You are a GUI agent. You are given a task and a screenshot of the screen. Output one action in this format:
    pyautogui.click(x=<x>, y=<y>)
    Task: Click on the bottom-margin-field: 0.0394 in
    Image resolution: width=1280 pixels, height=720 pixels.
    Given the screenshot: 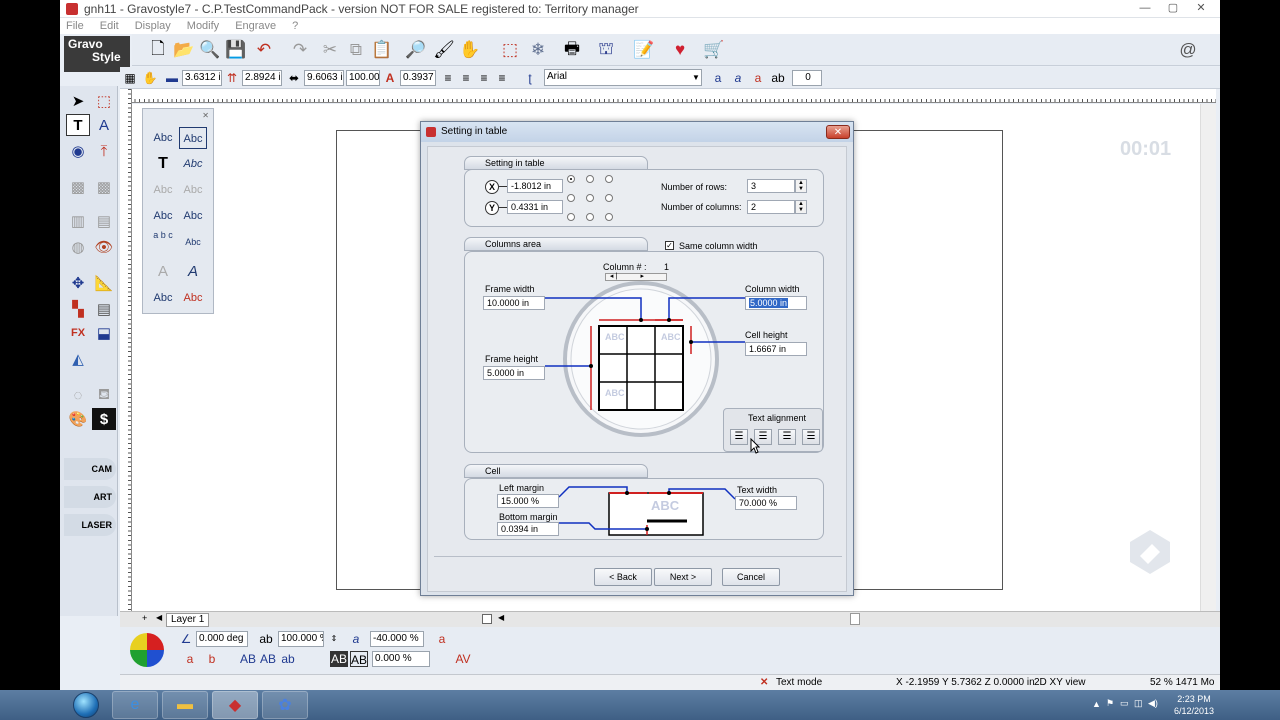 What is the action you would take?
    pyautogui.click(x=528, y=529)
    